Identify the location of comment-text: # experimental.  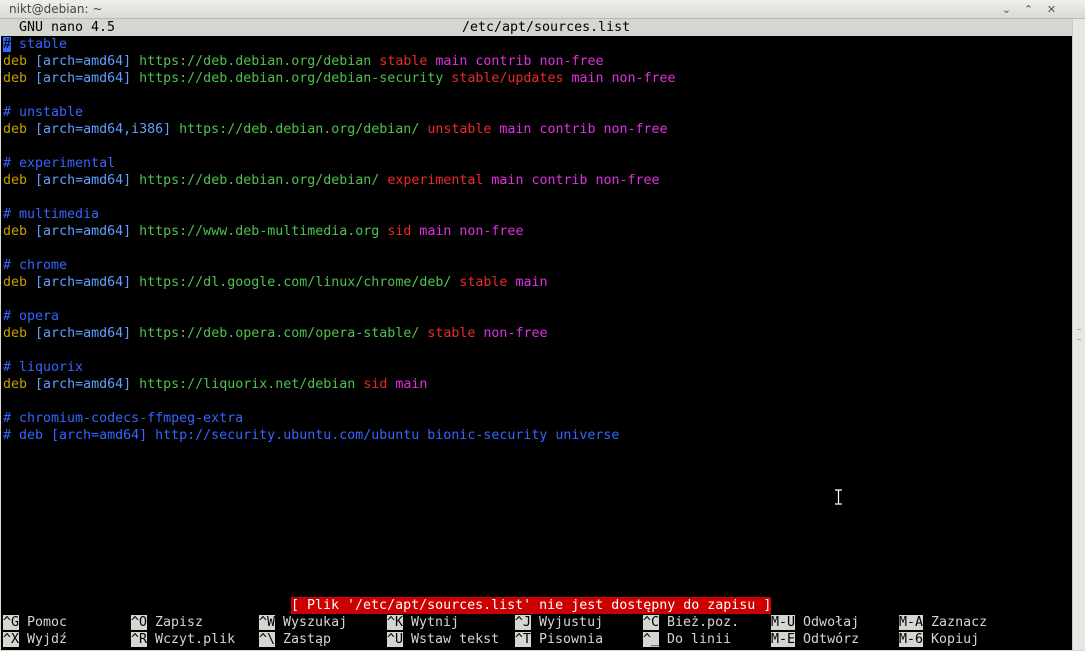
(59, 163).